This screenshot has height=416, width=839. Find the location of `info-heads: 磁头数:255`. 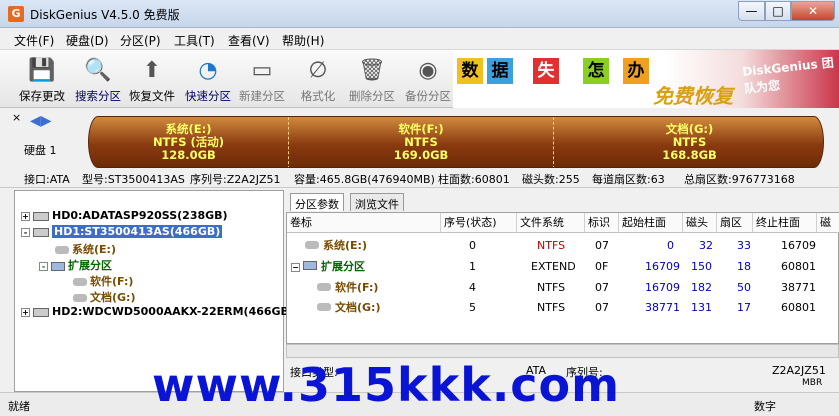

info-heads: 磁头数:255 is located at coordinates (551, 179).